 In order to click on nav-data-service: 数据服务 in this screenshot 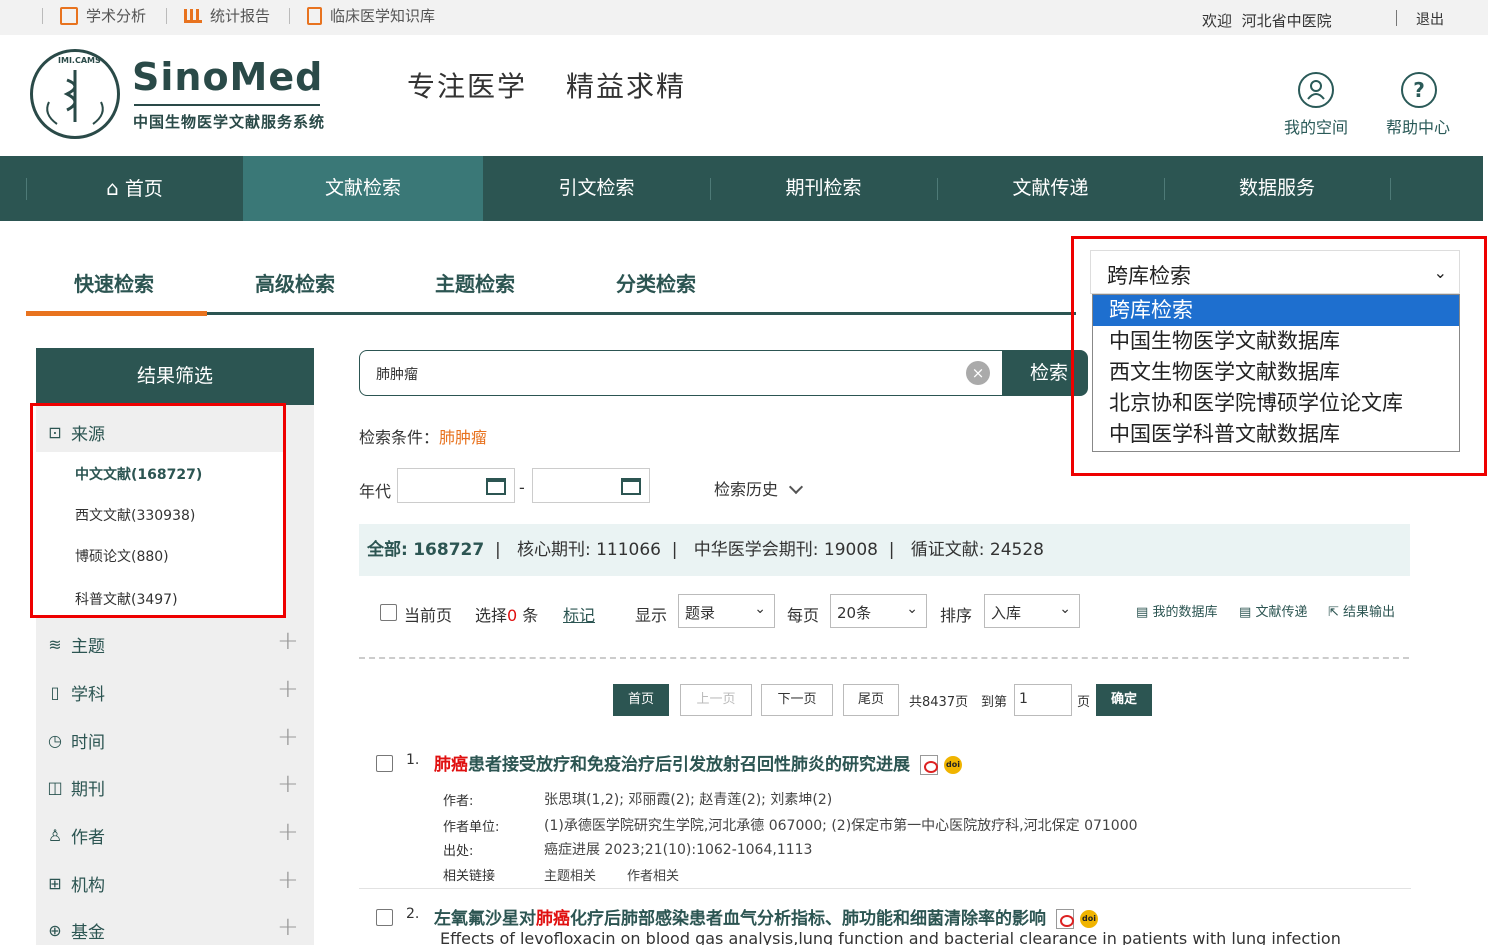, I will do `click(1277, 188)`.